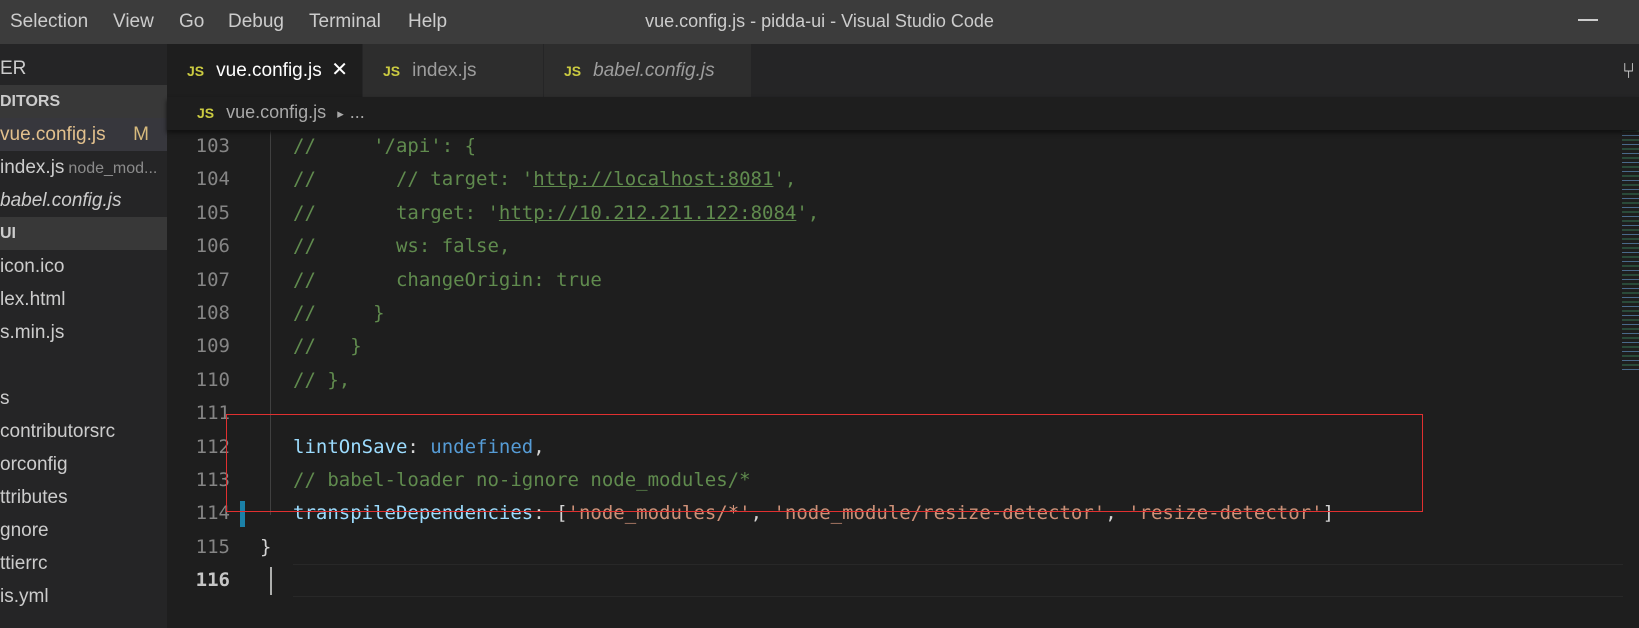 The height and width of the screenshot is (628, 1639). Describe the element at coordinates (32, 167) in the screenshot. I see `file-label: index.js` at that location.